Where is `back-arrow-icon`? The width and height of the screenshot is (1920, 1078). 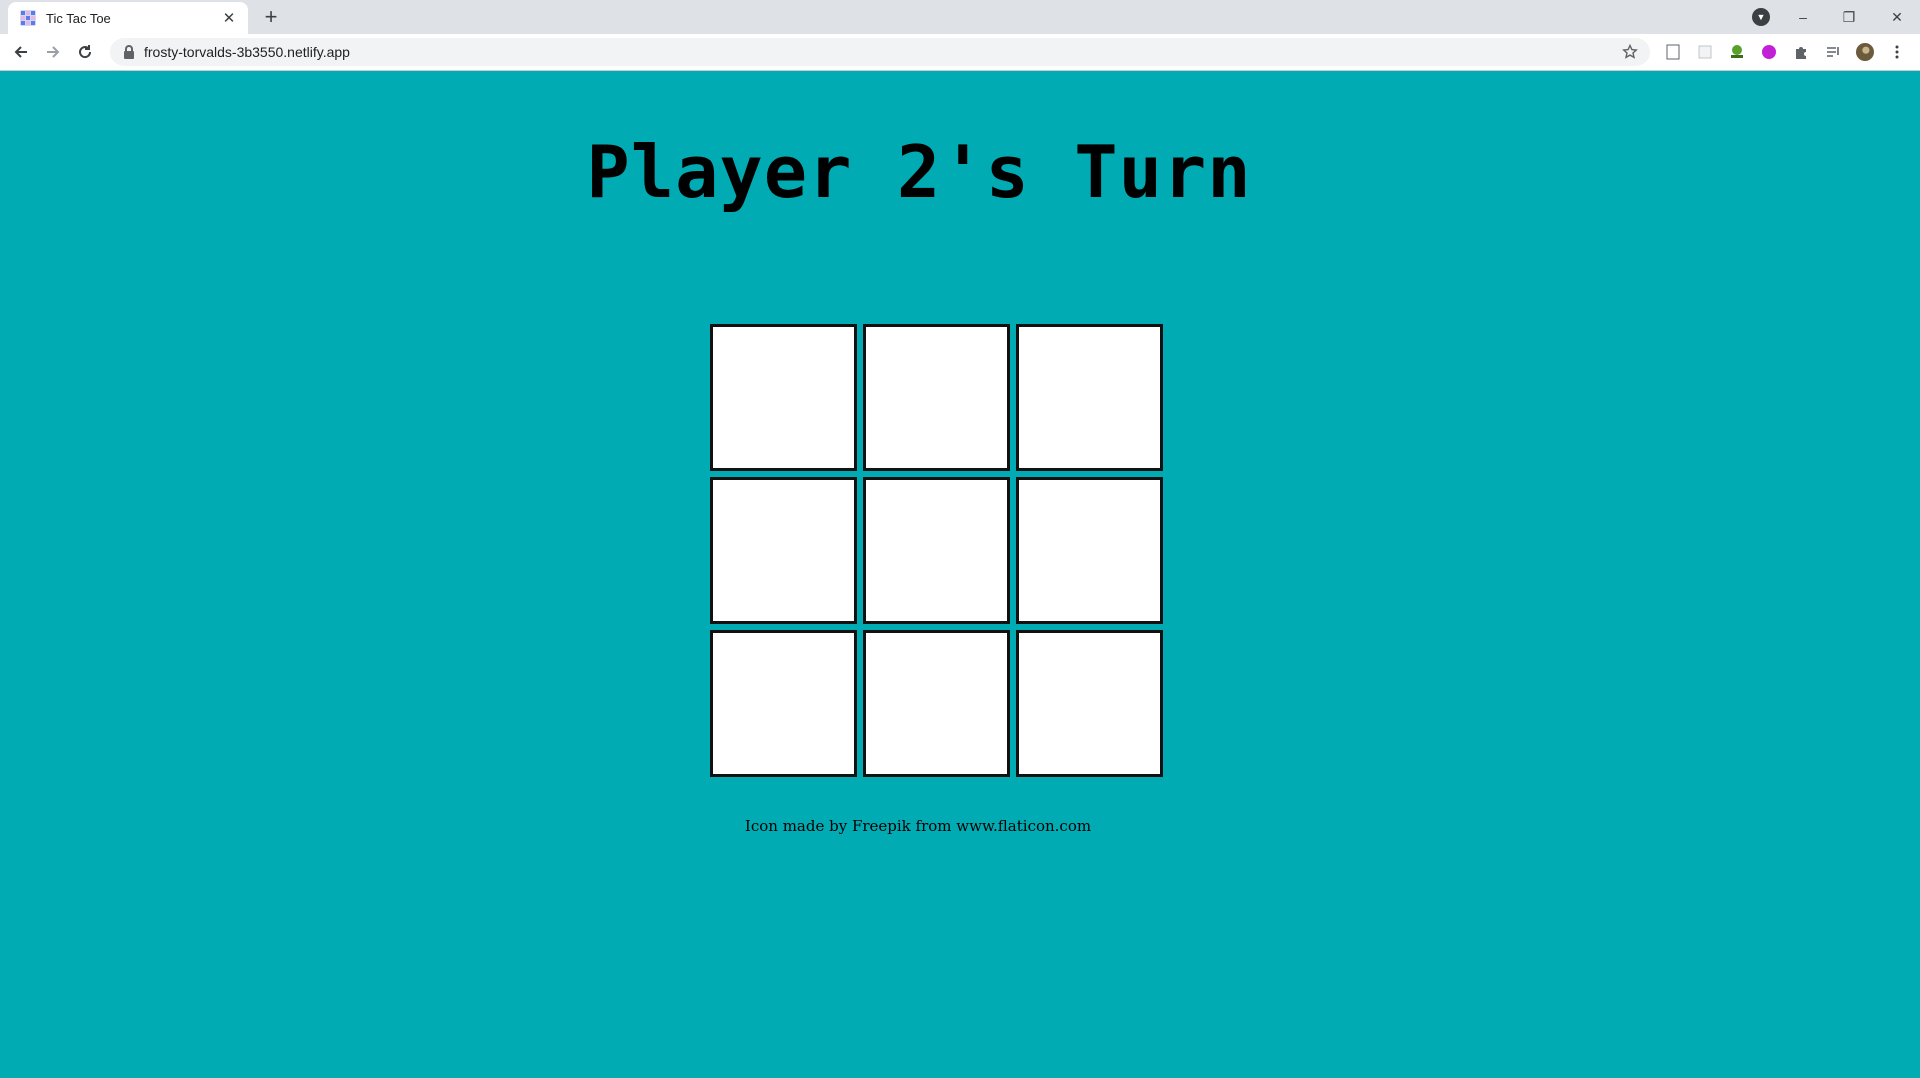
back-arrow-icon is located at coordinates (21, 52).